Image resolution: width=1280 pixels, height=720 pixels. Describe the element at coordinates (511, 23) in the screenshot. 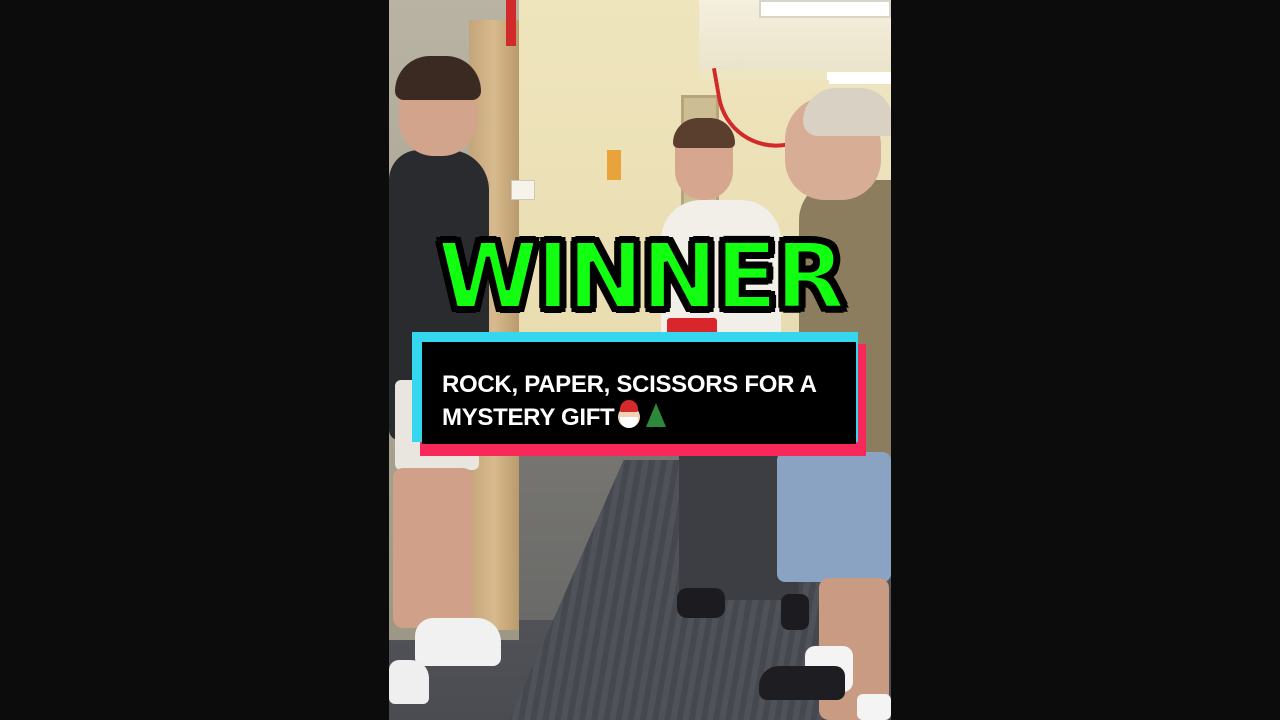

I see `red-garland` at that location.